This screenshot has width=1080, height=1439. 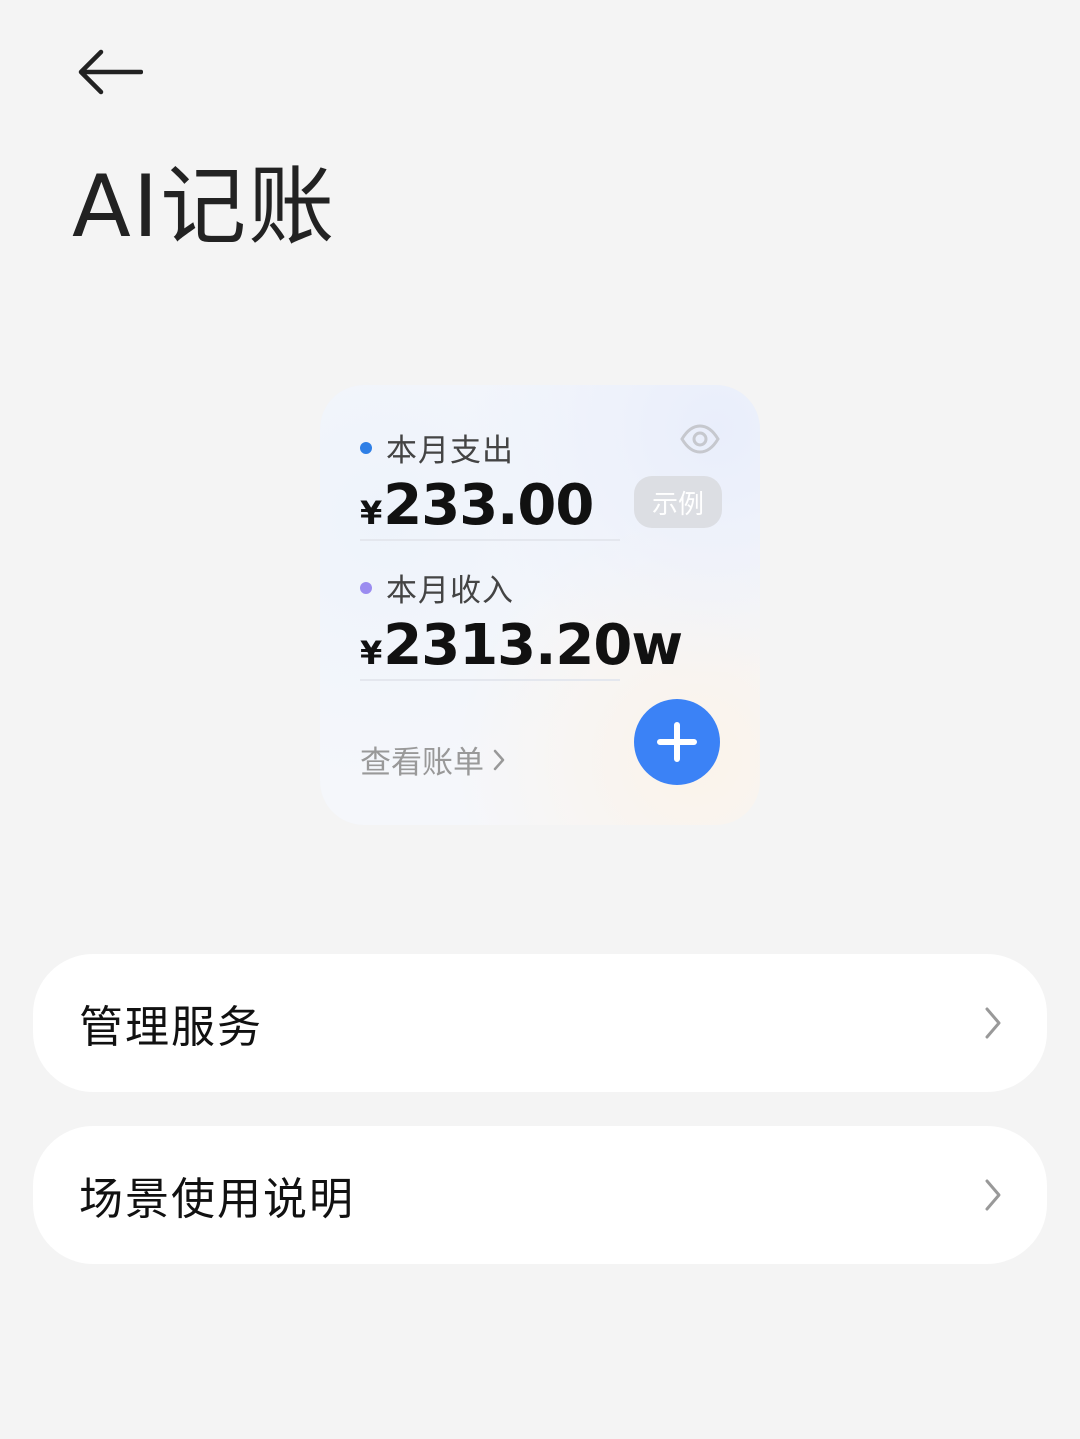 I want to click on menu-item-manage-service: 管理服务, so click(x=540, y=1023).